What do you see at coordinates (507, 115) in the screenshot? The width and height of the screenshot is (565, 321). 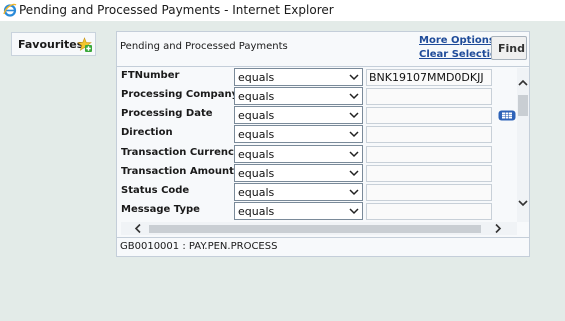 I see `calendar-icon` at bounding box center [507, 115].